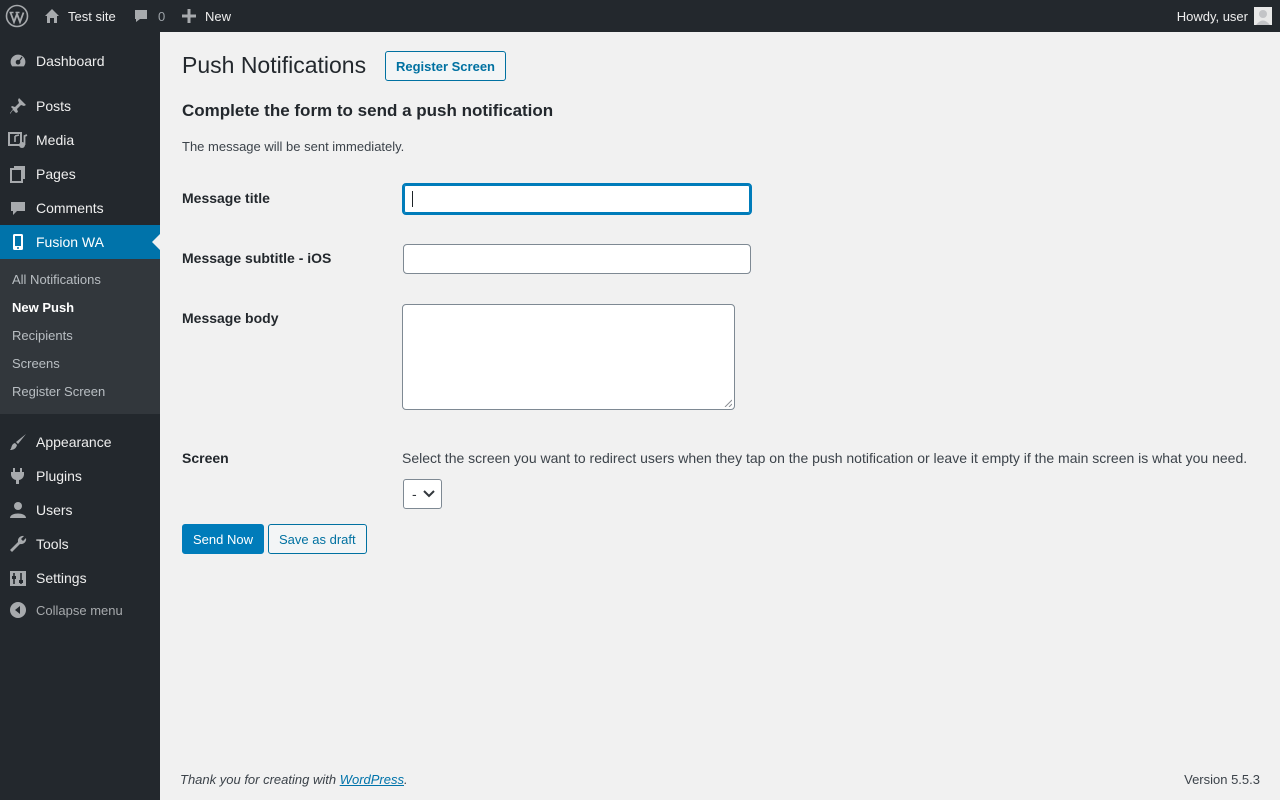  I want to click on home-icon, so click(52, 16).